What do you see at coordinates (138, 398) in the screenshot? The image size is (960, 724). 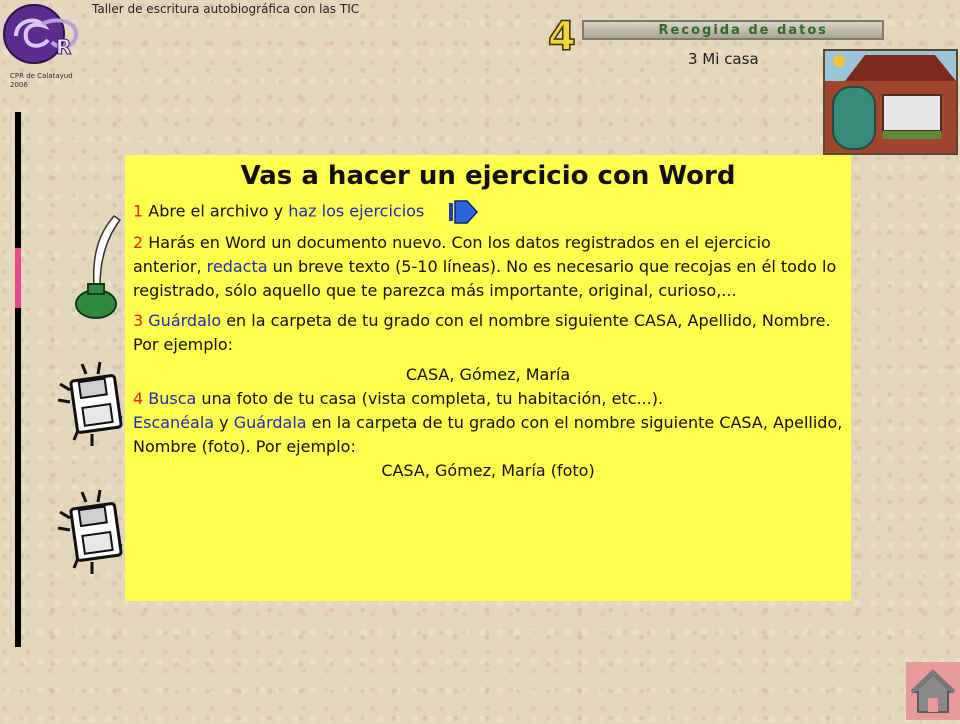 I see `step-number: 4` at bounding box center [138, 398].